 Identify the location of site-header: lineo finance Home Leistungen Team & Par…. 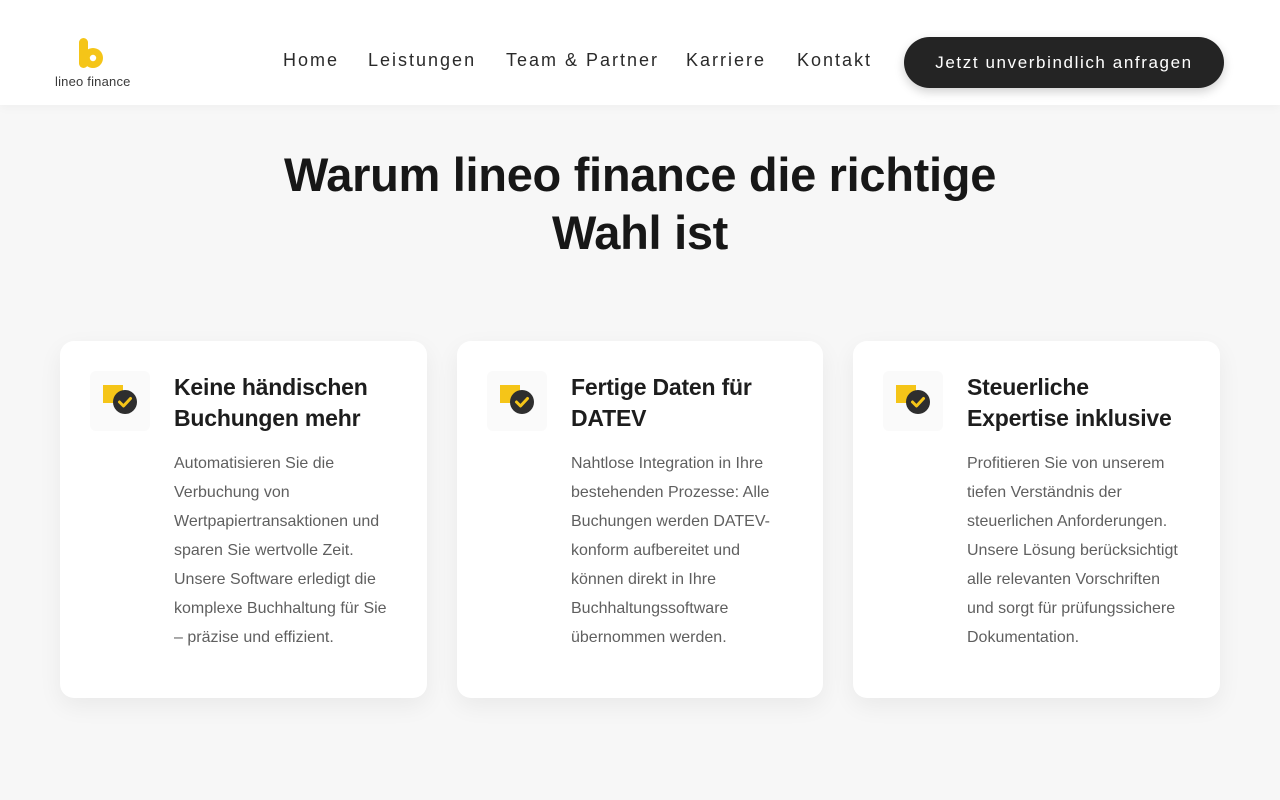
(640, 52).